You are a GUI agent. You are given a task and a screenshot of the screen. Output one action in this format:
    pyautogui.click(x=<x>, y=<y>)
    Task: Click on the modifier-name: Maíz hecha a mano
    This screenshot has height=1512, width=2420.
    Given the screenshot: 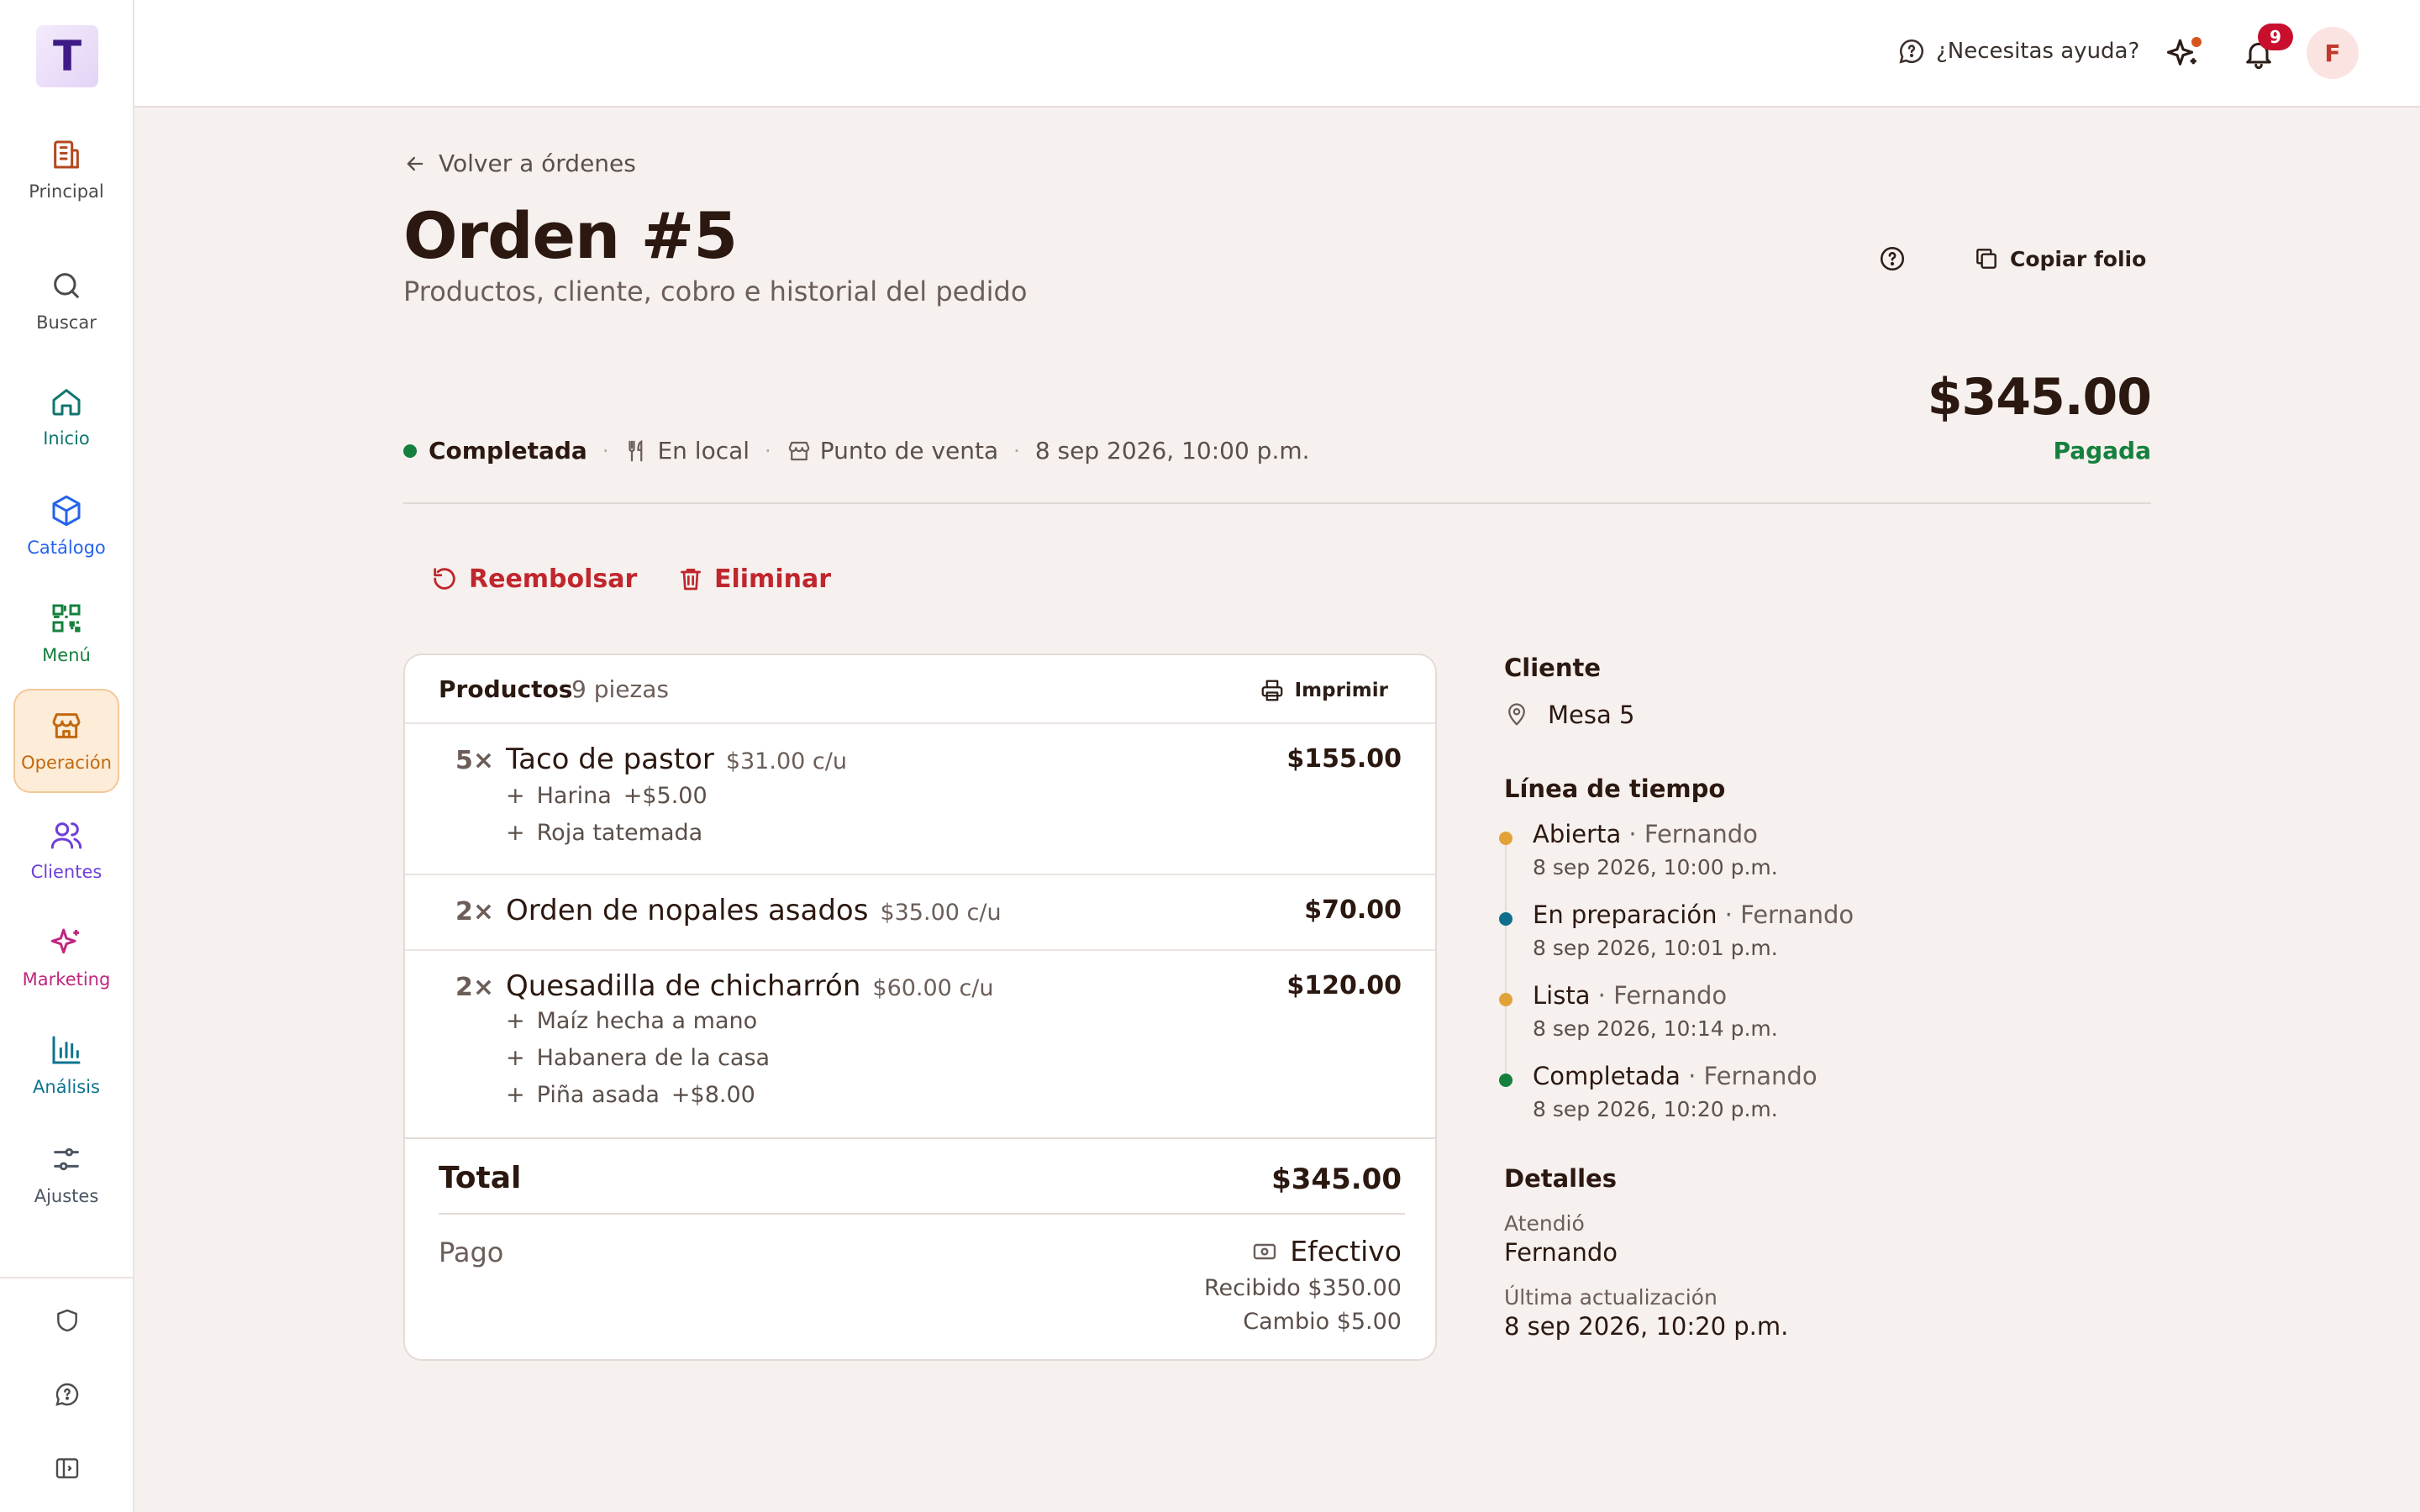 What is the action you would take?
    pyautogui.click(x=647, y=1021)
    